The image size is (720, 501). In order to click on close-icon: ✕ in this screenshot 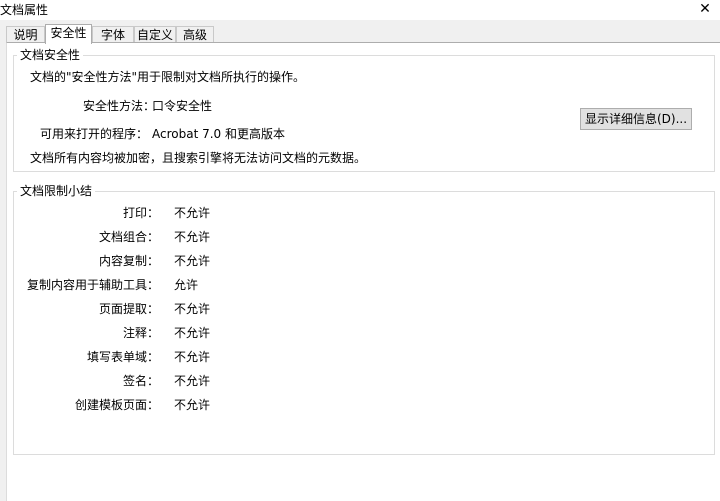, I will do `click(705, 9)`.